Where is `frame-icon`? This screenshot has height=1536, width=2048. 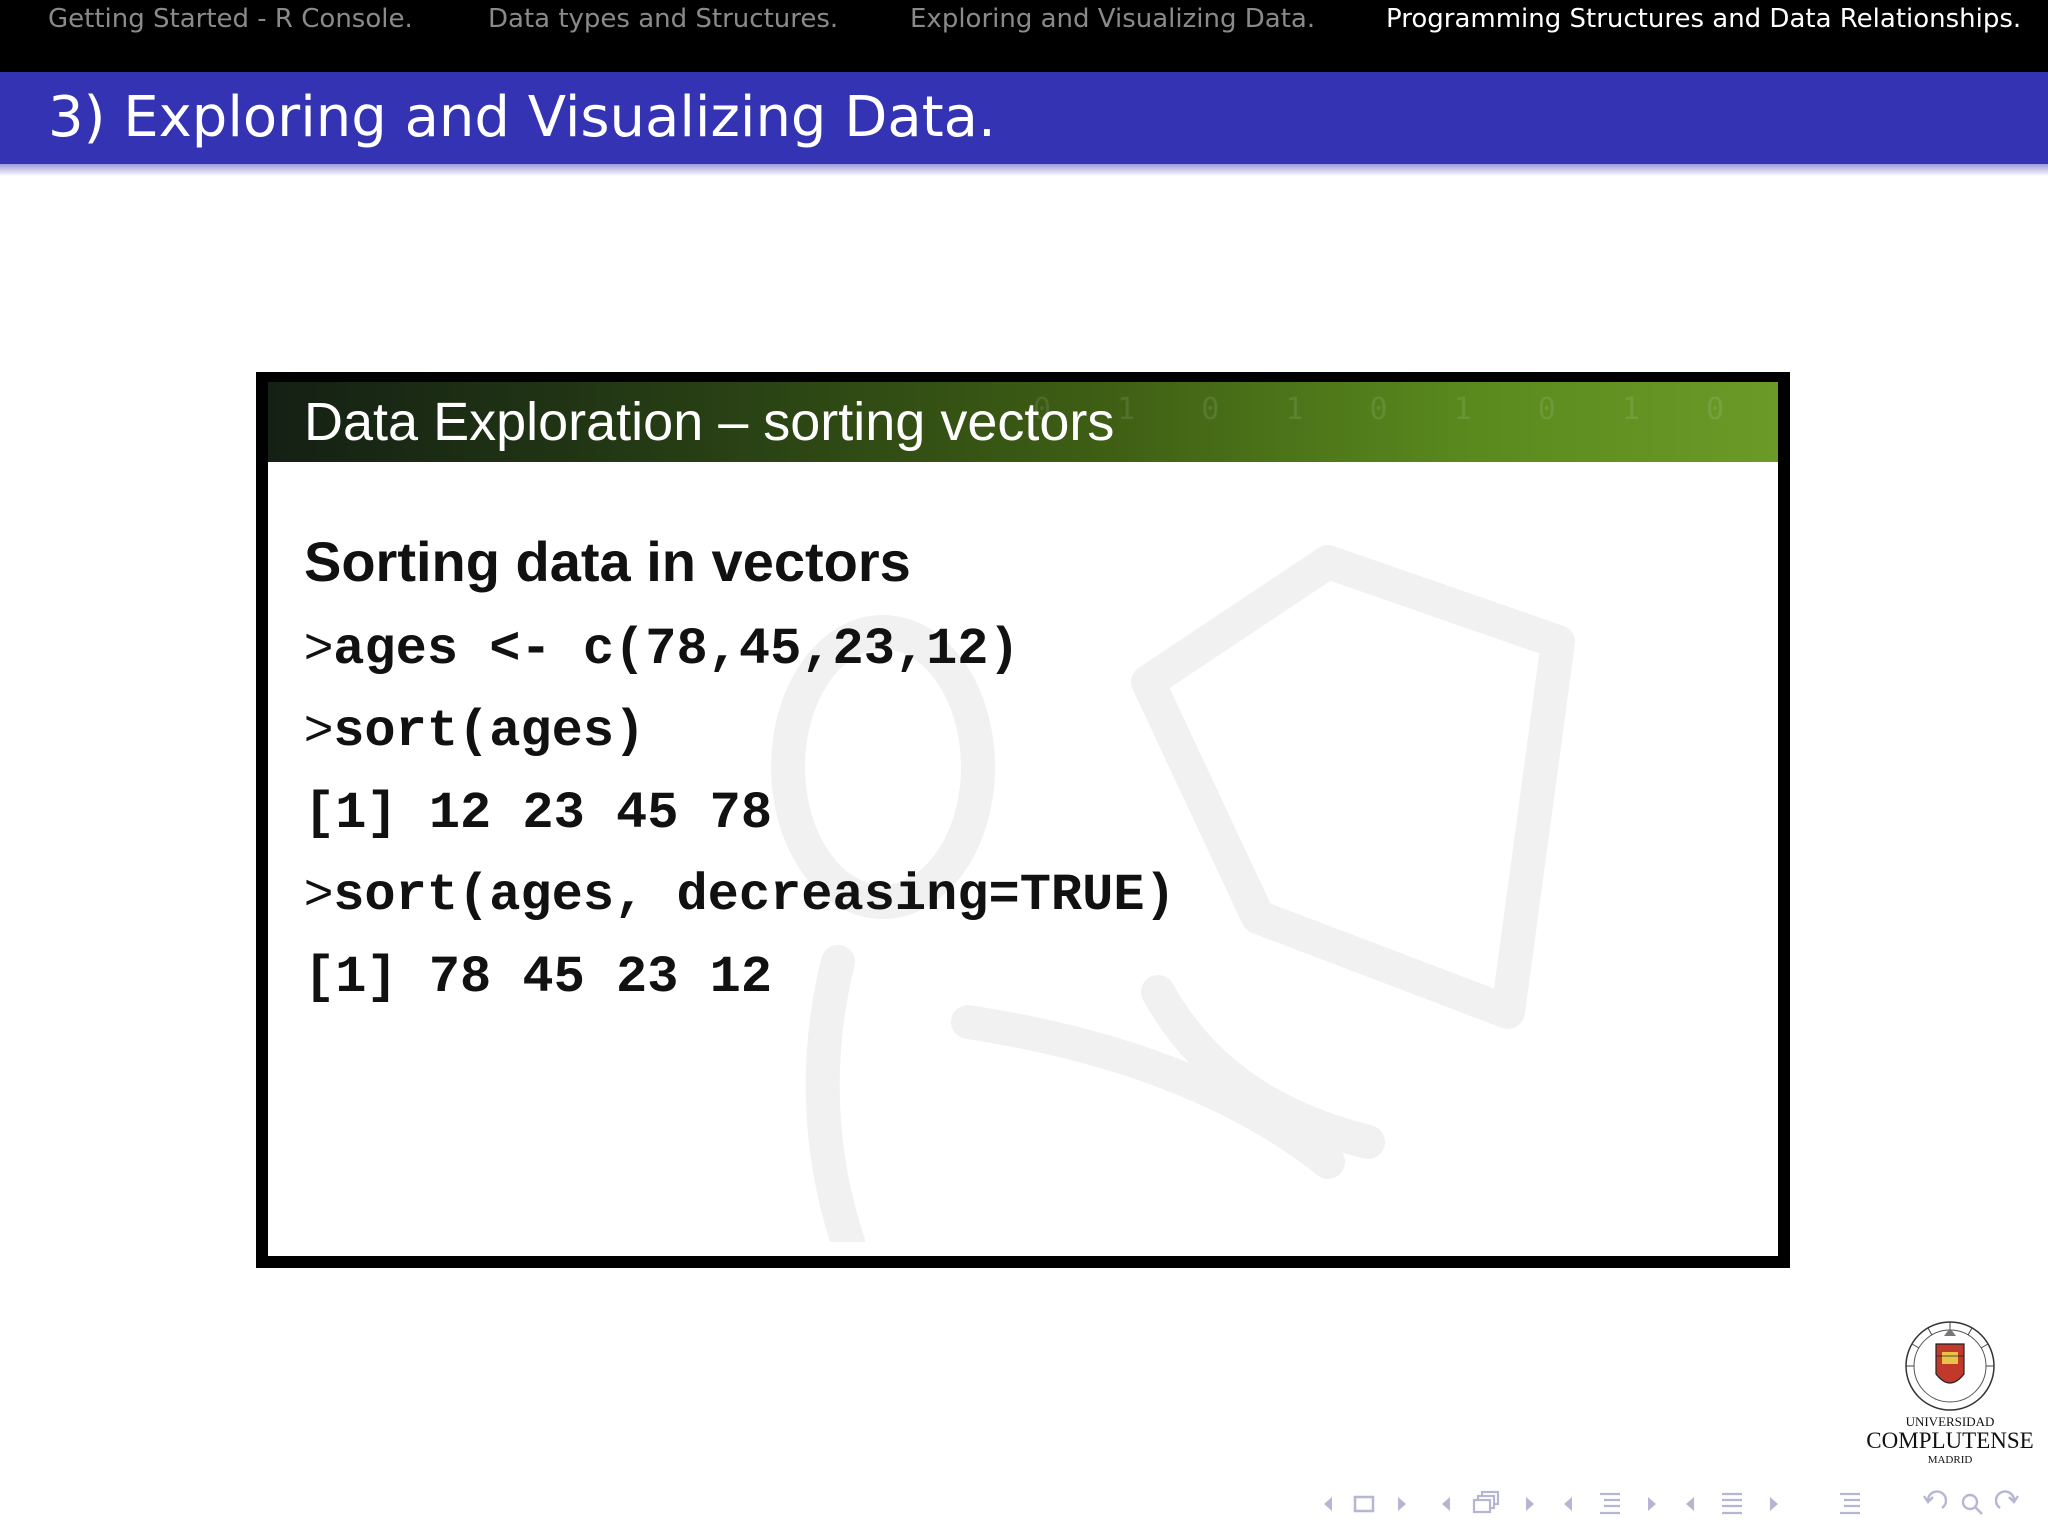
frame-icon is located at coordinates (1486, 1502).